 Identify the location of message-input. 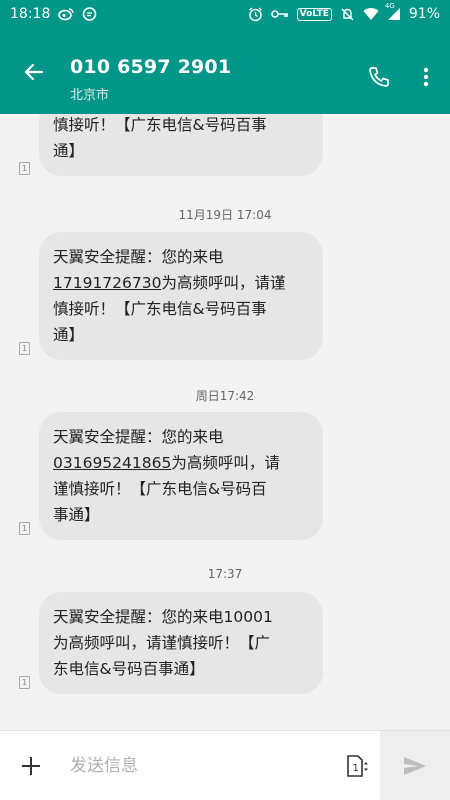
(199, 765).